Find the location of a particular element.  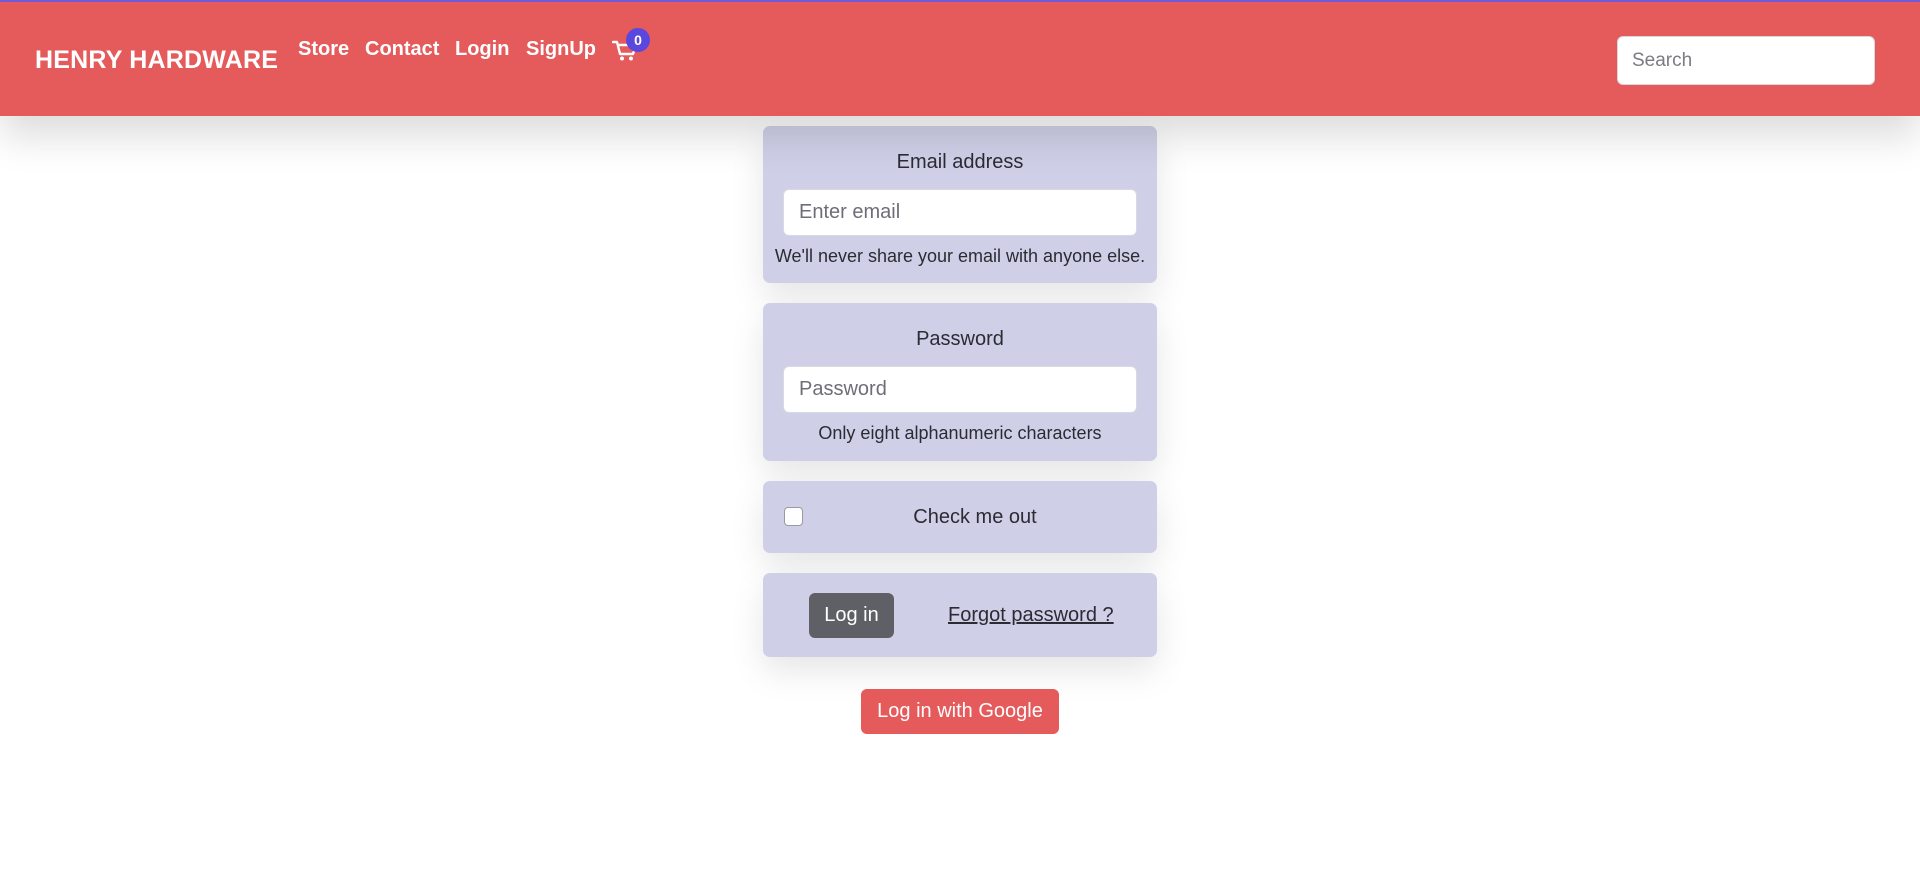

nav-link-login: Login is located at coordinates (482, 49).